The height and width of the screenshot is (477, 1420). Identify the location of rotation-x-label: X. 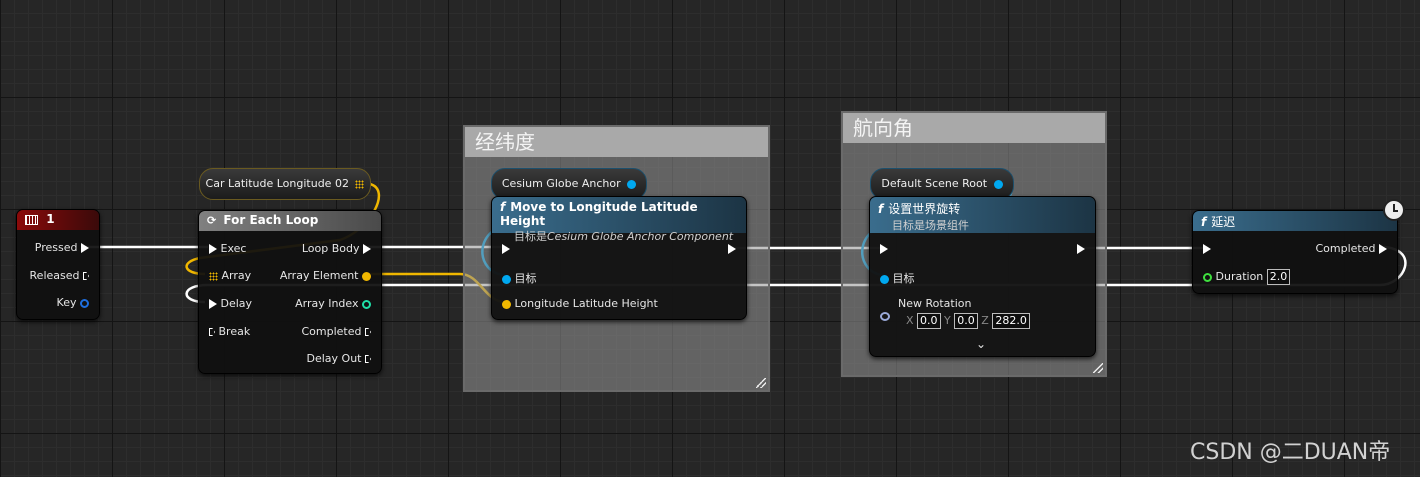
(910, 320).